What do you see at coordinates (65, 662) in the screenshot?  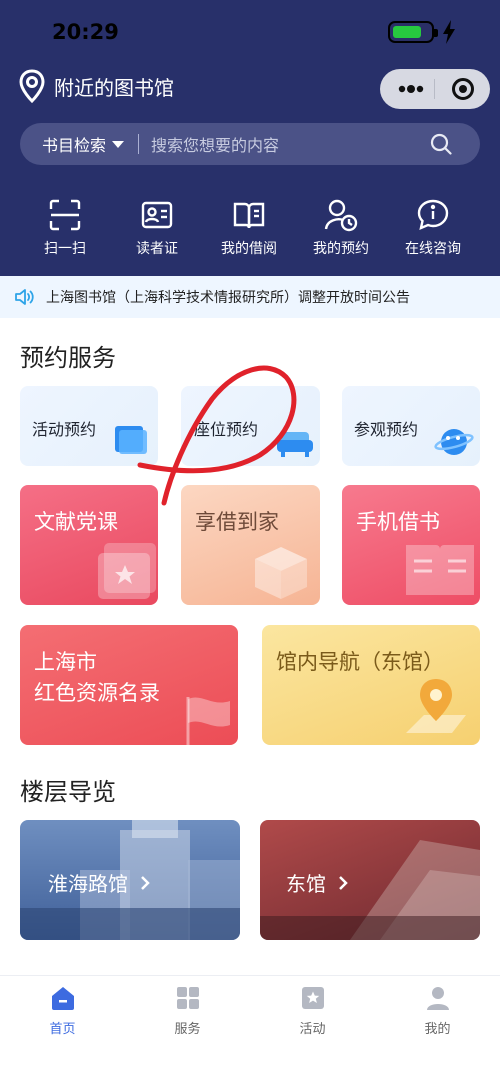 I see `red-resources-line1: 上海市` at bounding box center [65, 662].